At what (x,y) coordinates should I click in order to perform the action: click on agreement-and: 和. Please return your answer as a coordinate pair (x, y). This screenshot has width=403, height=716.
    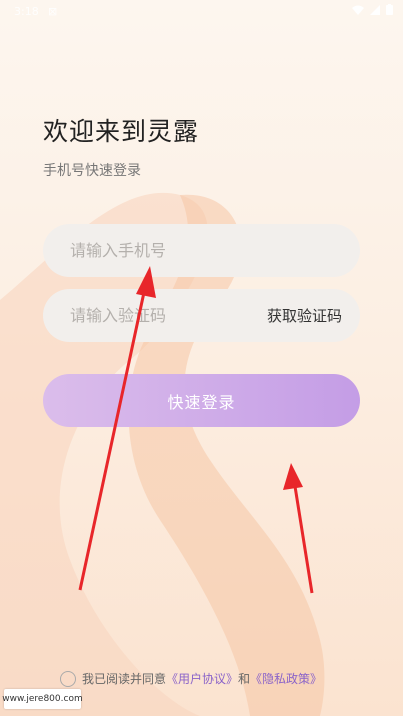
    Looking at the image, I should click on (244, 679).